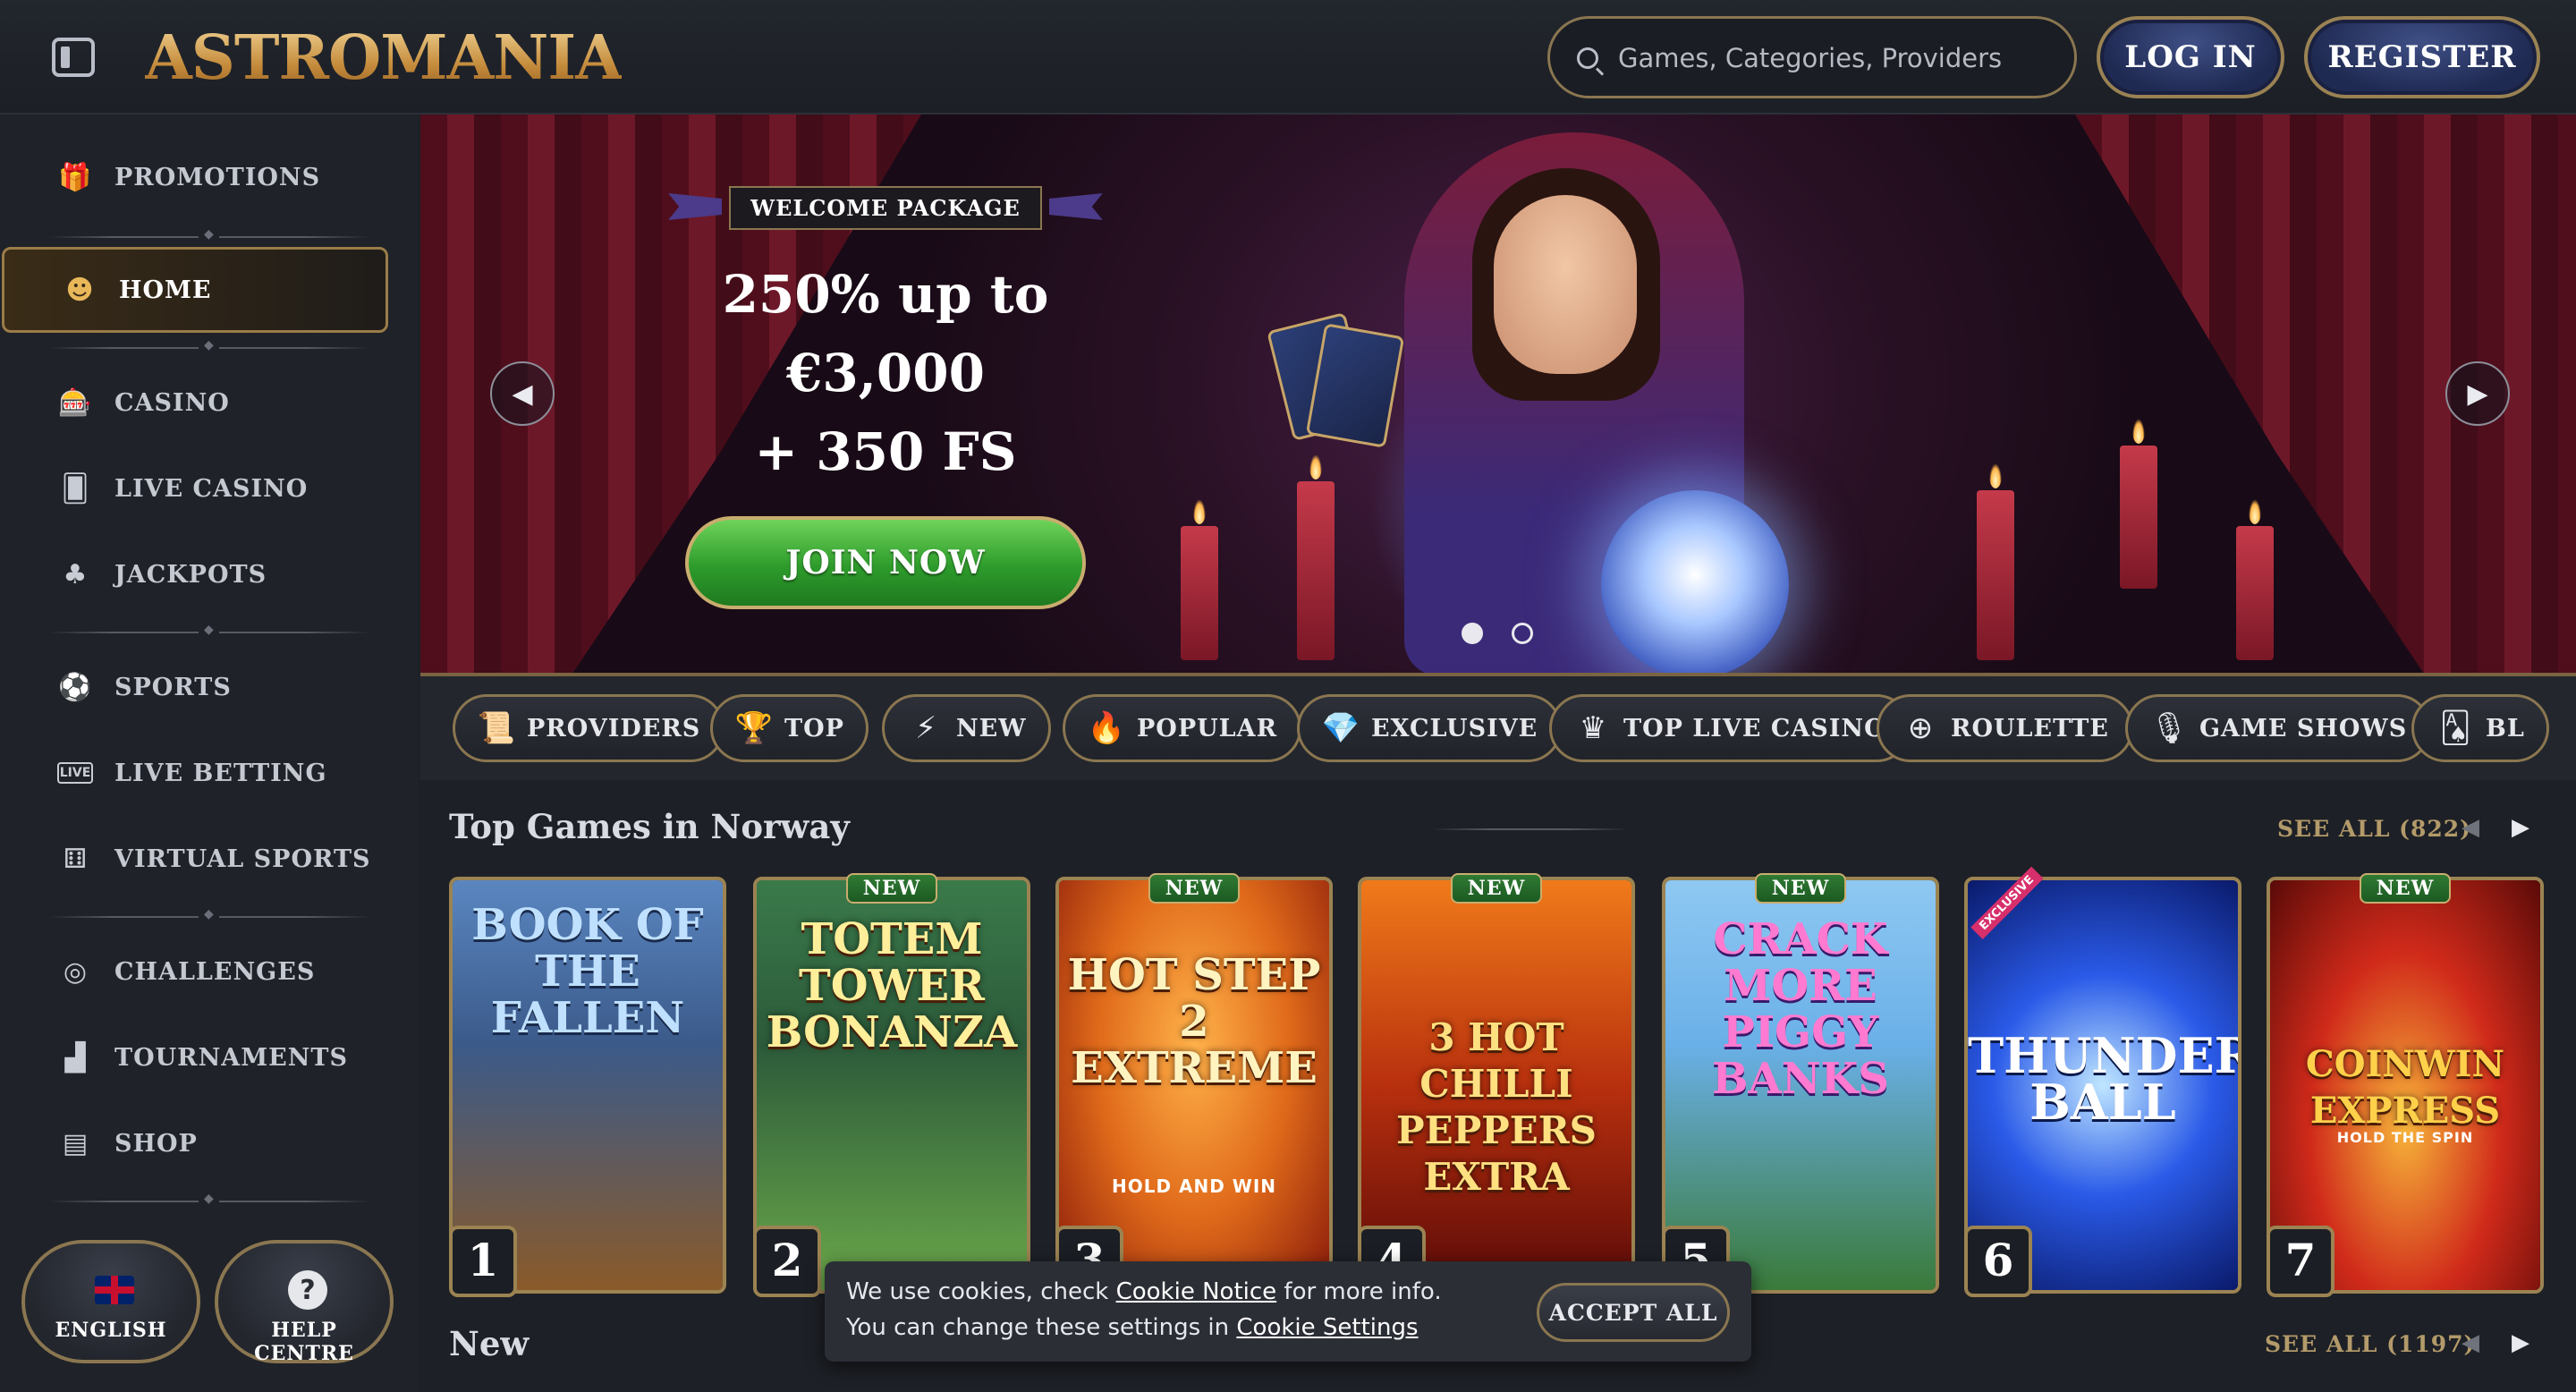 The height and width of the screenshot is (1392, 2576). What do you see at coordinates (2370, 1344) in the screenshot?
I see `see-all-new-link: SEE ALL (1197)` at bounding box center [2370, 1344].